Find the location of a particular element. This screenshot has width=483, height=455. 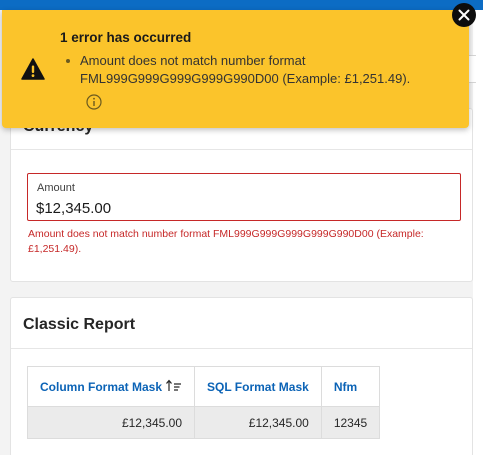

column-header-sql-format-mask: SQL Format Mask is located at coordinates (258, 386).